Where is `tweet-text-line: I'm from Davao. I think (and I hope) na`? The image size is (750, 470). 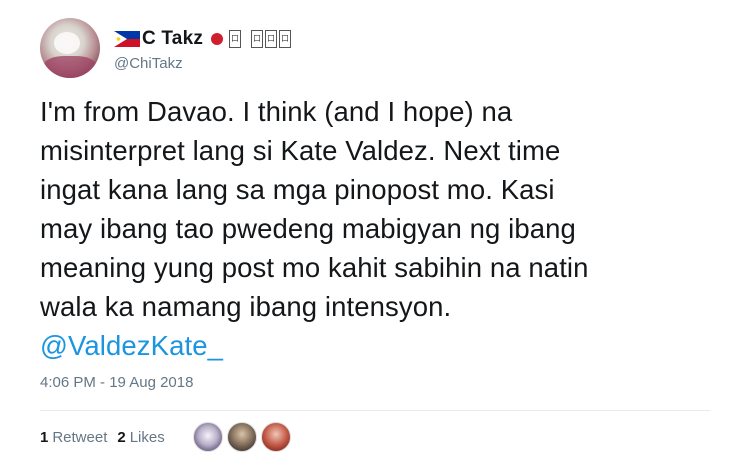 tweet-text-line: I'm from Davao. I think (and I hope) na is located at coordinates (276, 111).